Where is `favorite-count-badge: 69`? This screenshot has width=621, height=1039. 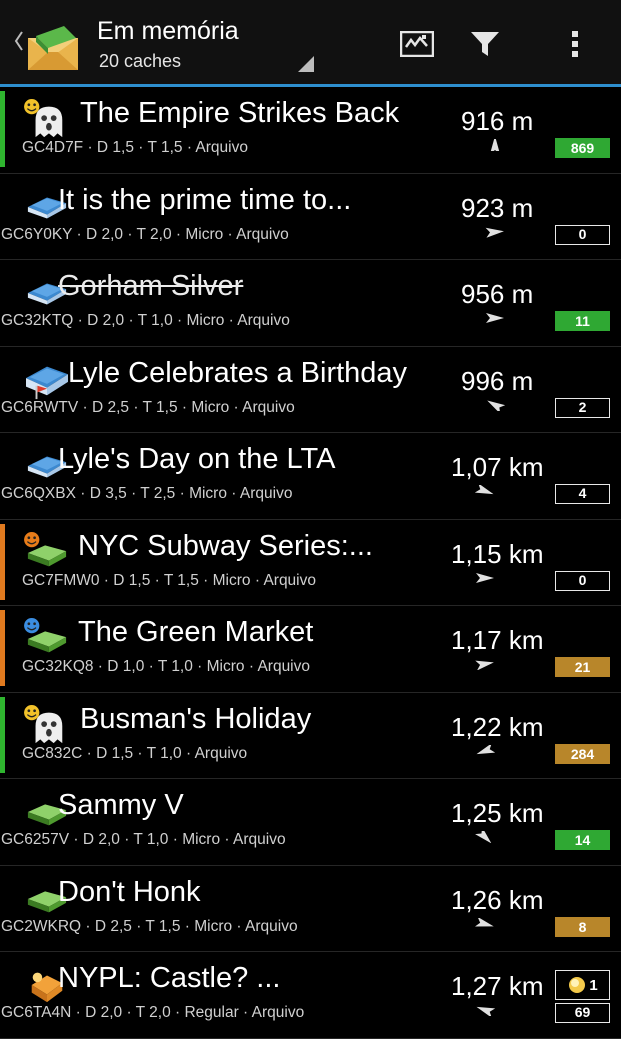 favorite-count-badge: 69 is located at coordinates (582, 1013).